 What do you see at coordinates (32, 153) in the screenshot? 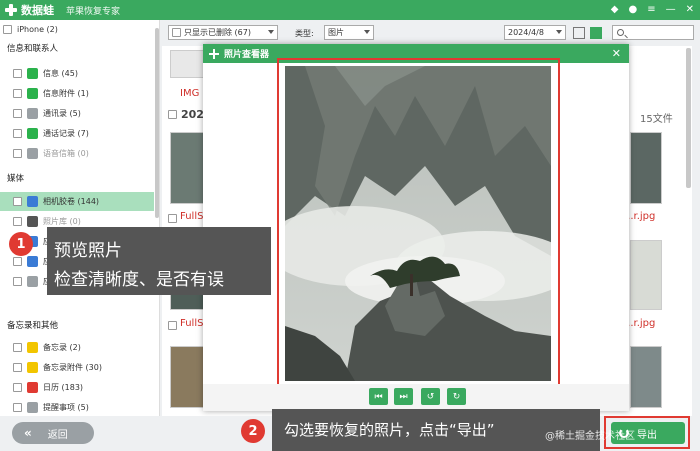
I see `voicemail-icon` at bounding box center [32, 153].